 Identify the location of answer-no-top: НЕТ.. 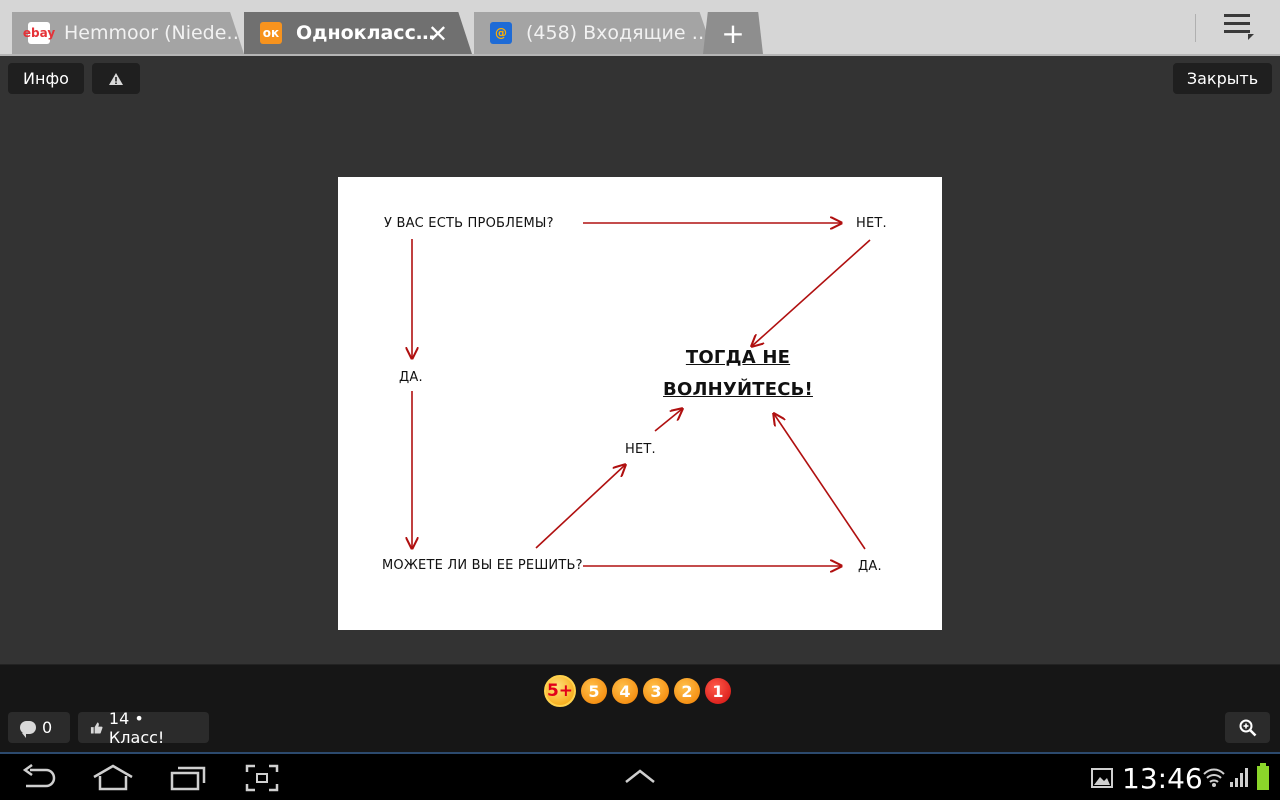
(871, 223).